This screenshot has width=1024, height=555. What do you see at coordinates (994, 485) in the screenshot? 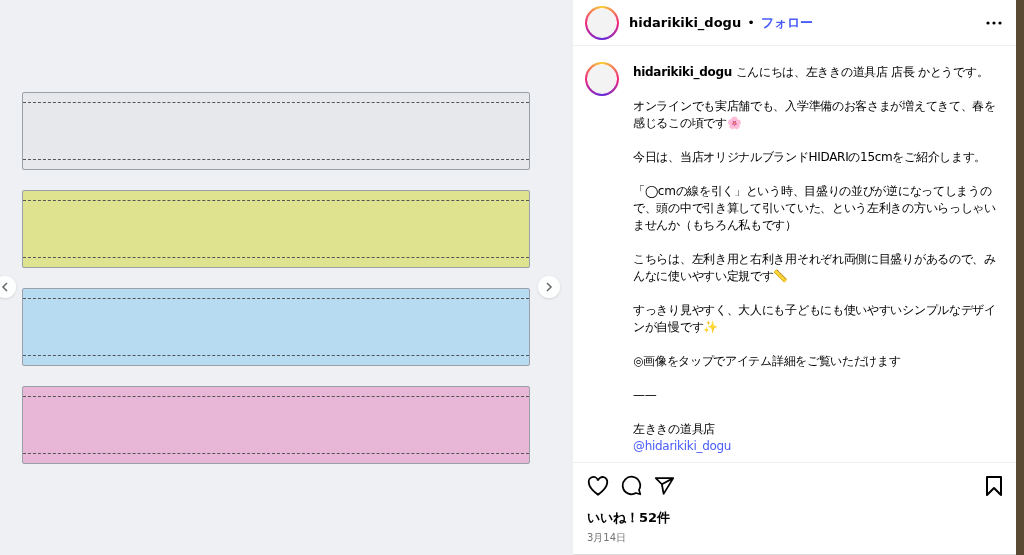
I see `bookmark-icon` at bounding box center [994, 485].